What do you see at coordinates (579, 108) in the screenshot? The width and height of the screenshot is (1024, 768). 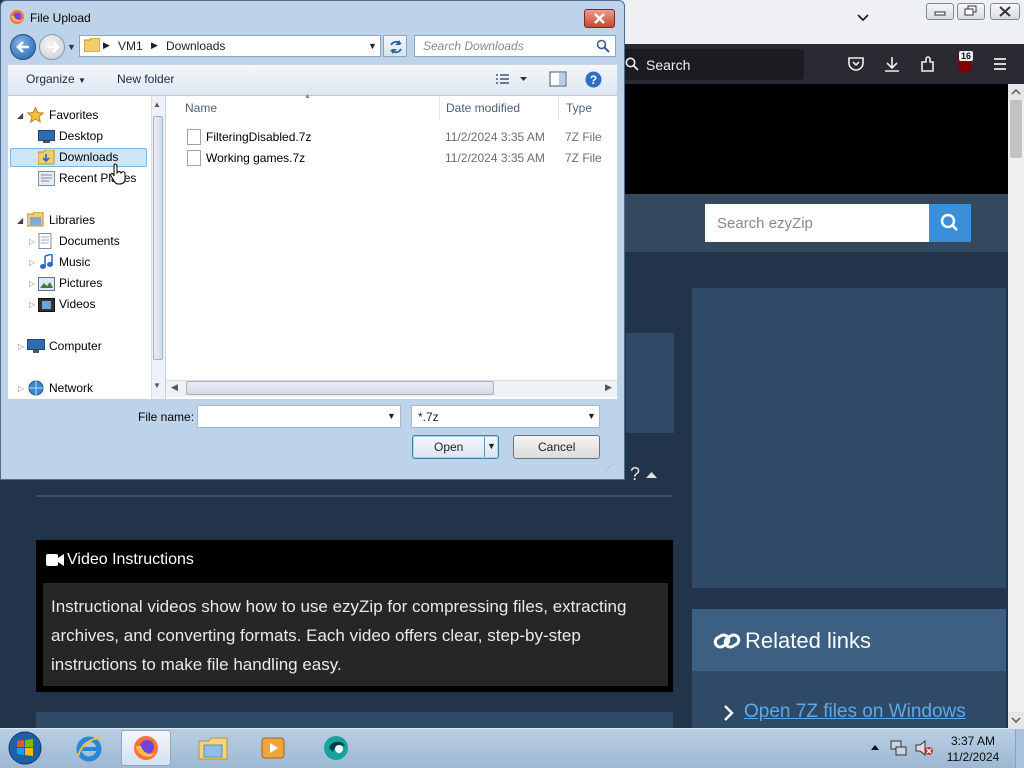 I see `column-header-type: Type` at bounding box center [579, 108].